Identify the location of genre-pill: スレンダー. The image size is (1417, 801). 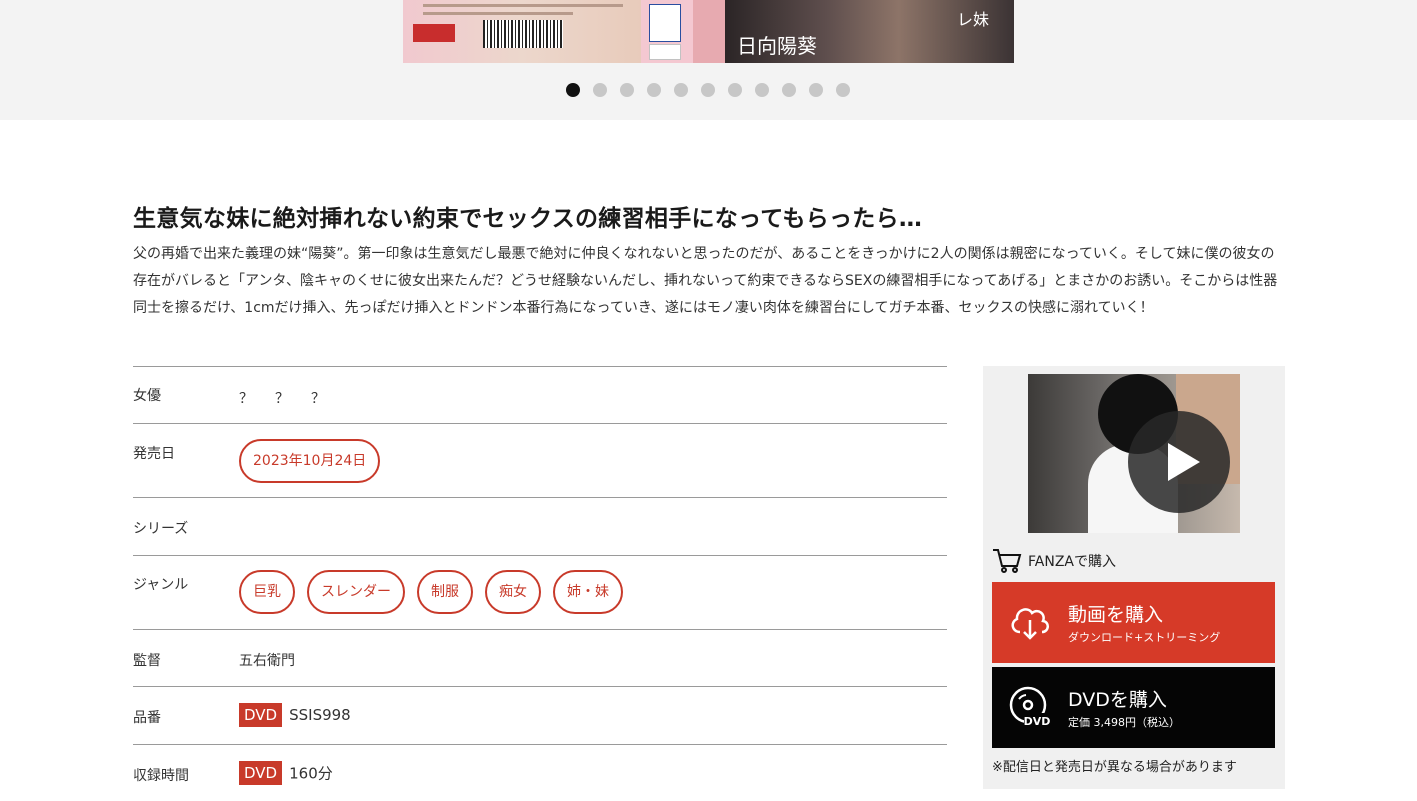
(356, 592).